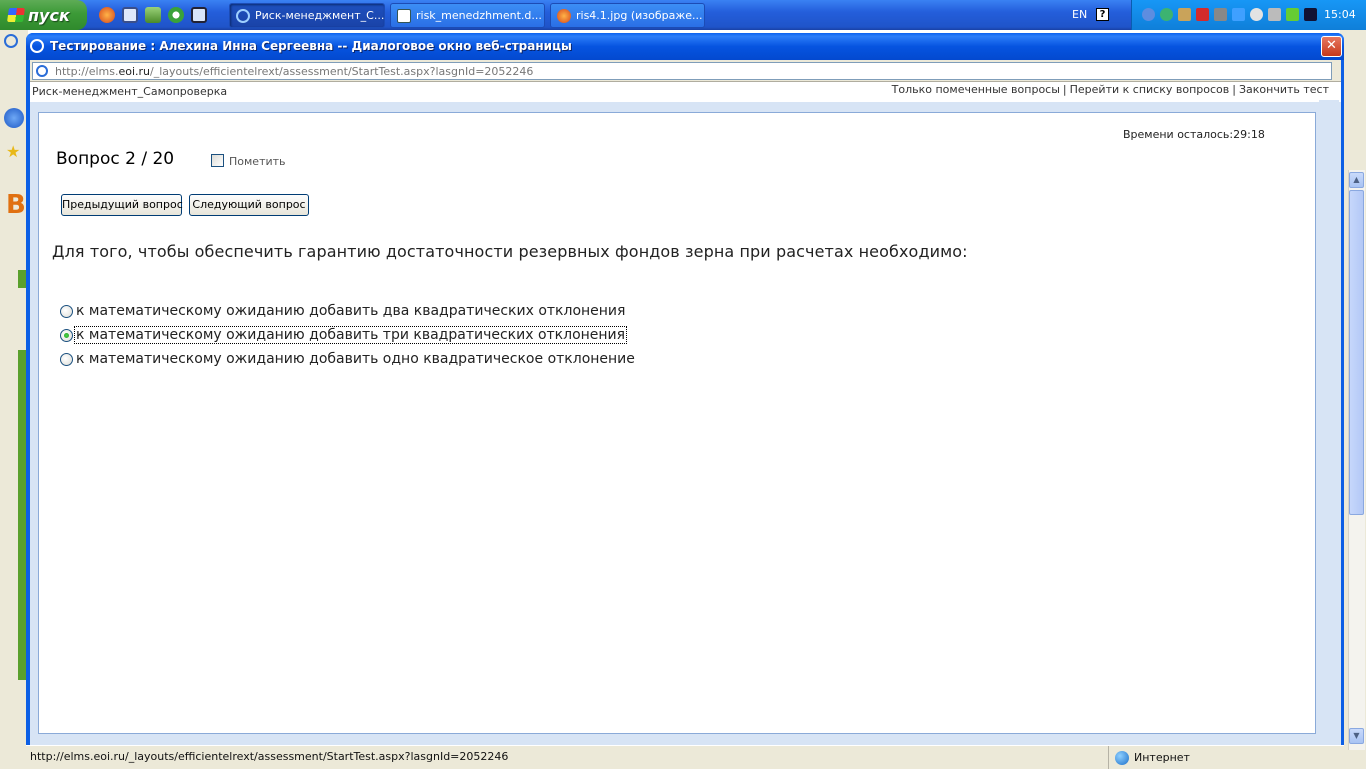  I want to click on utorrent-icon, so click(176, 15).